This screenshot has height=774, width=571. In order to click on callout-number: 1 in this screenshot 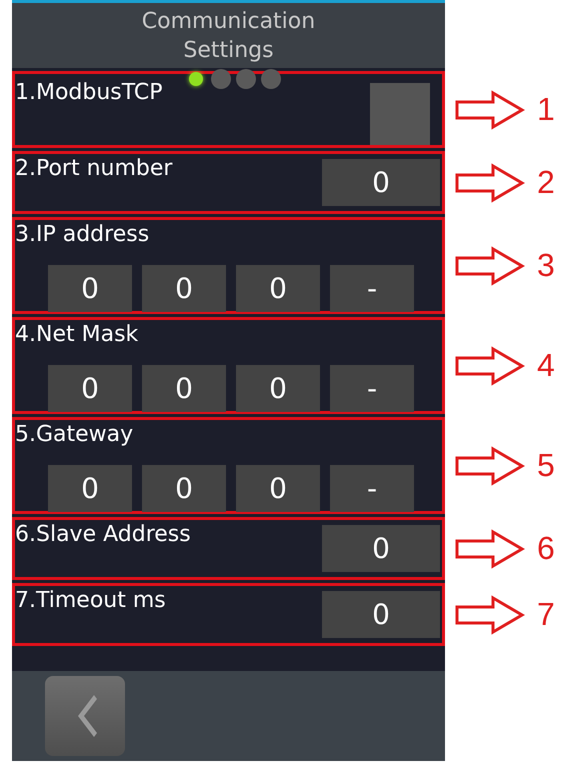, I will do `click(546, 109)`.